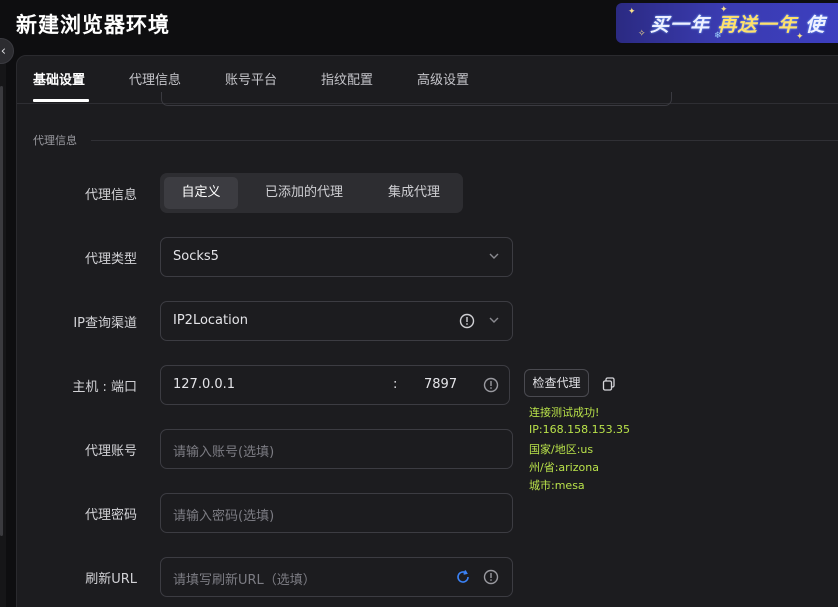  Describe the element at coordinates (416, 99) in the screenshot. I see `previous-field-input` at that location.